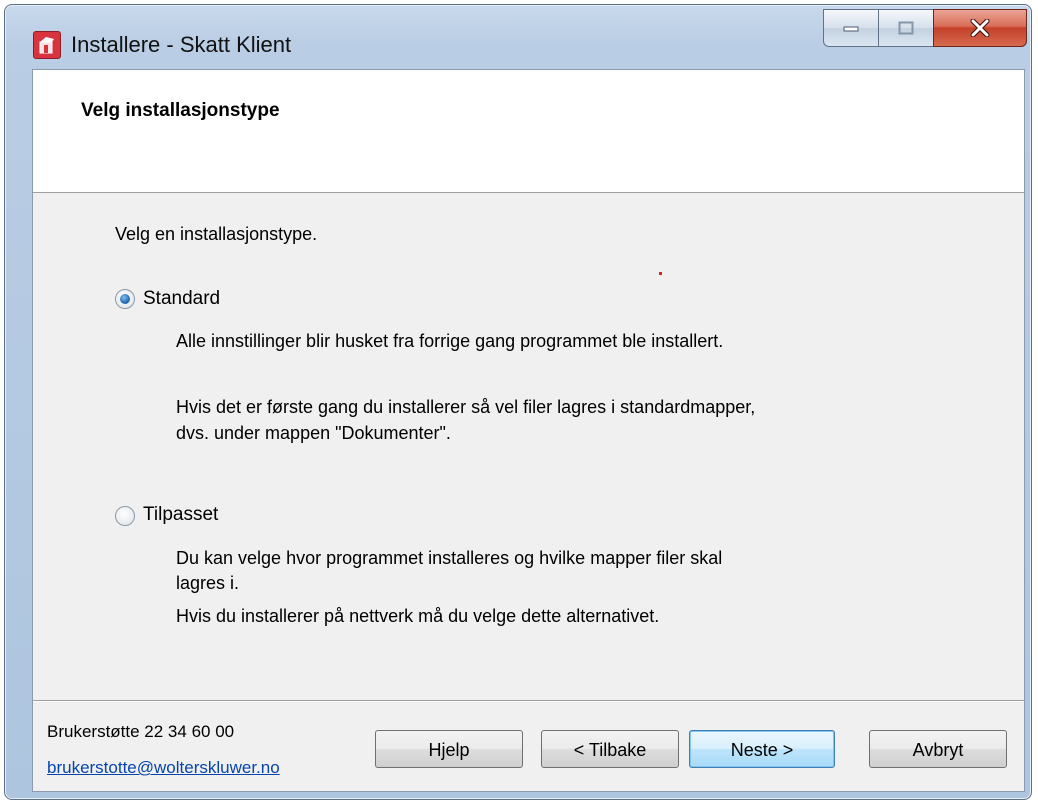 The image size is (1038, 807). What do you see at coordinates (141, 731) in the screenshot?
I see `support-phone: Brukerstøtte 22 34 60 00` at bounding box center [141, 731].